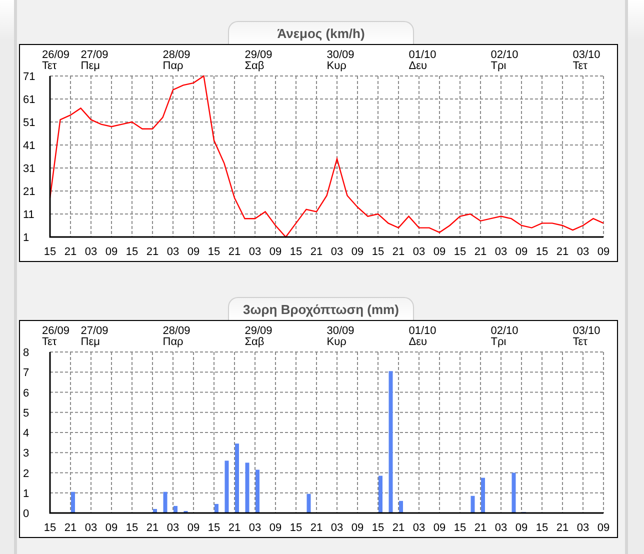 The width and height of the screenshot is (644, 554). What do you see at coordinates (28, 100) in the screenshot?
I see `y-tick-label: 61` at bounding box center [28, 100].